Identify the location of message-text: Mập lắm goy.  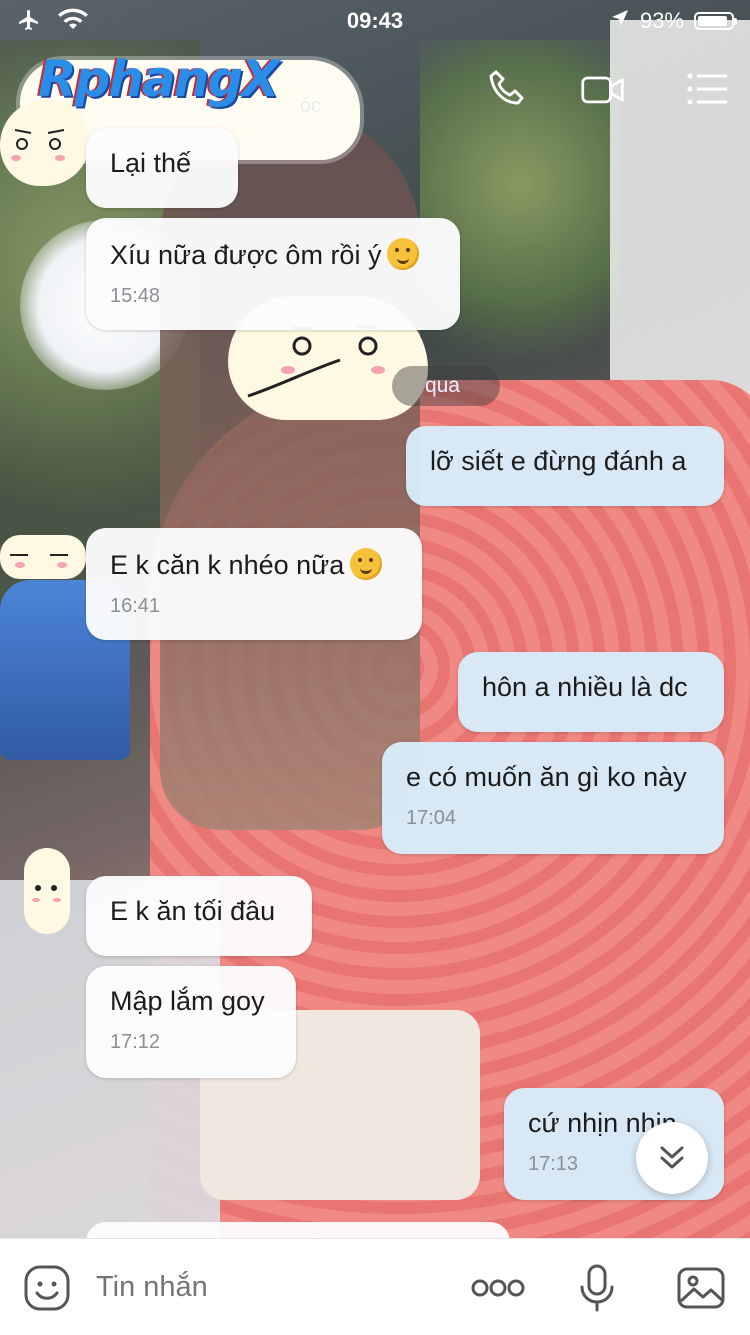
(187, 1001).